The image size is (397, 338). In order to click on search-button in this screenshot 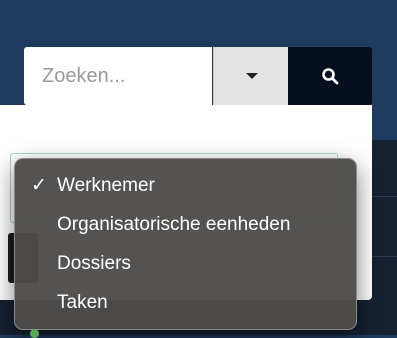, I will do `click(330, 76)`.